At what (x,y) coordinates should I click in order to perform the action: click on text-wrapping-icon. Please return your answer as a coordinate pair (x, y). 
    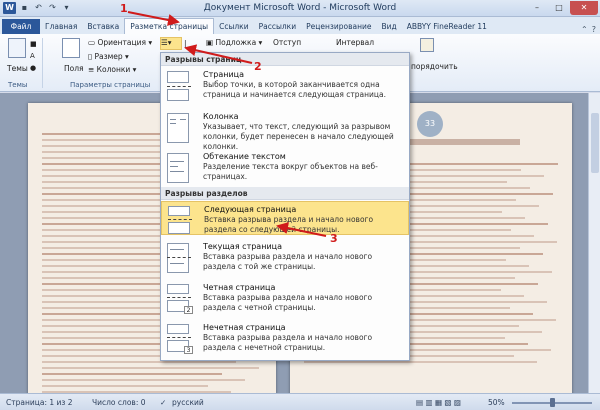
    Looking at the image, I should click on (180, 169).